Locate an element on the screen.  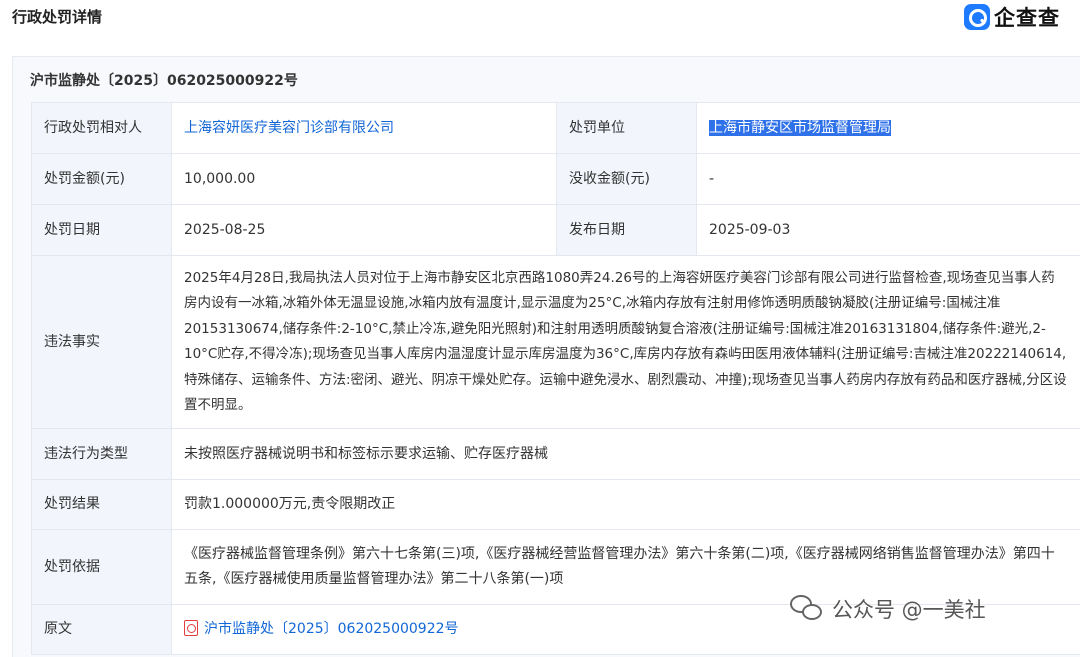
result-label: 处罚结果 is located at coordinates (101, 504).